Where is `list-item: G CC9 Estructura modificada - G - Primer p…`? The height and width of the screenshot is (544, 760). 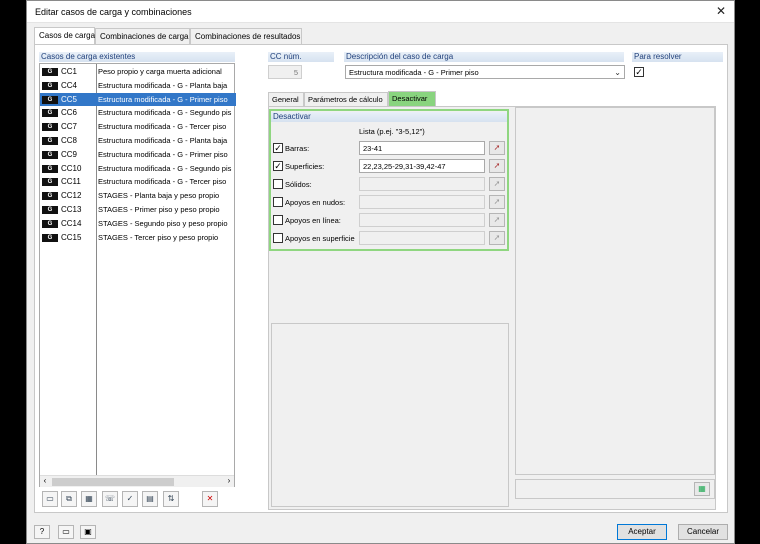 list-item: G CC9 Estructura modificada - G - Primer p… is located at coordinates (138, 155).